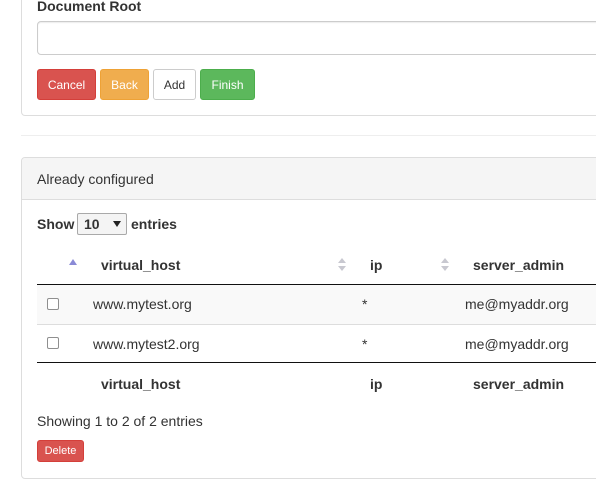  What do you see at coordinates (120, 421) in the screenshot?
I see `table-info-status: Showing 1 to 2 of 2 entries` at bounding box center [120, 421].